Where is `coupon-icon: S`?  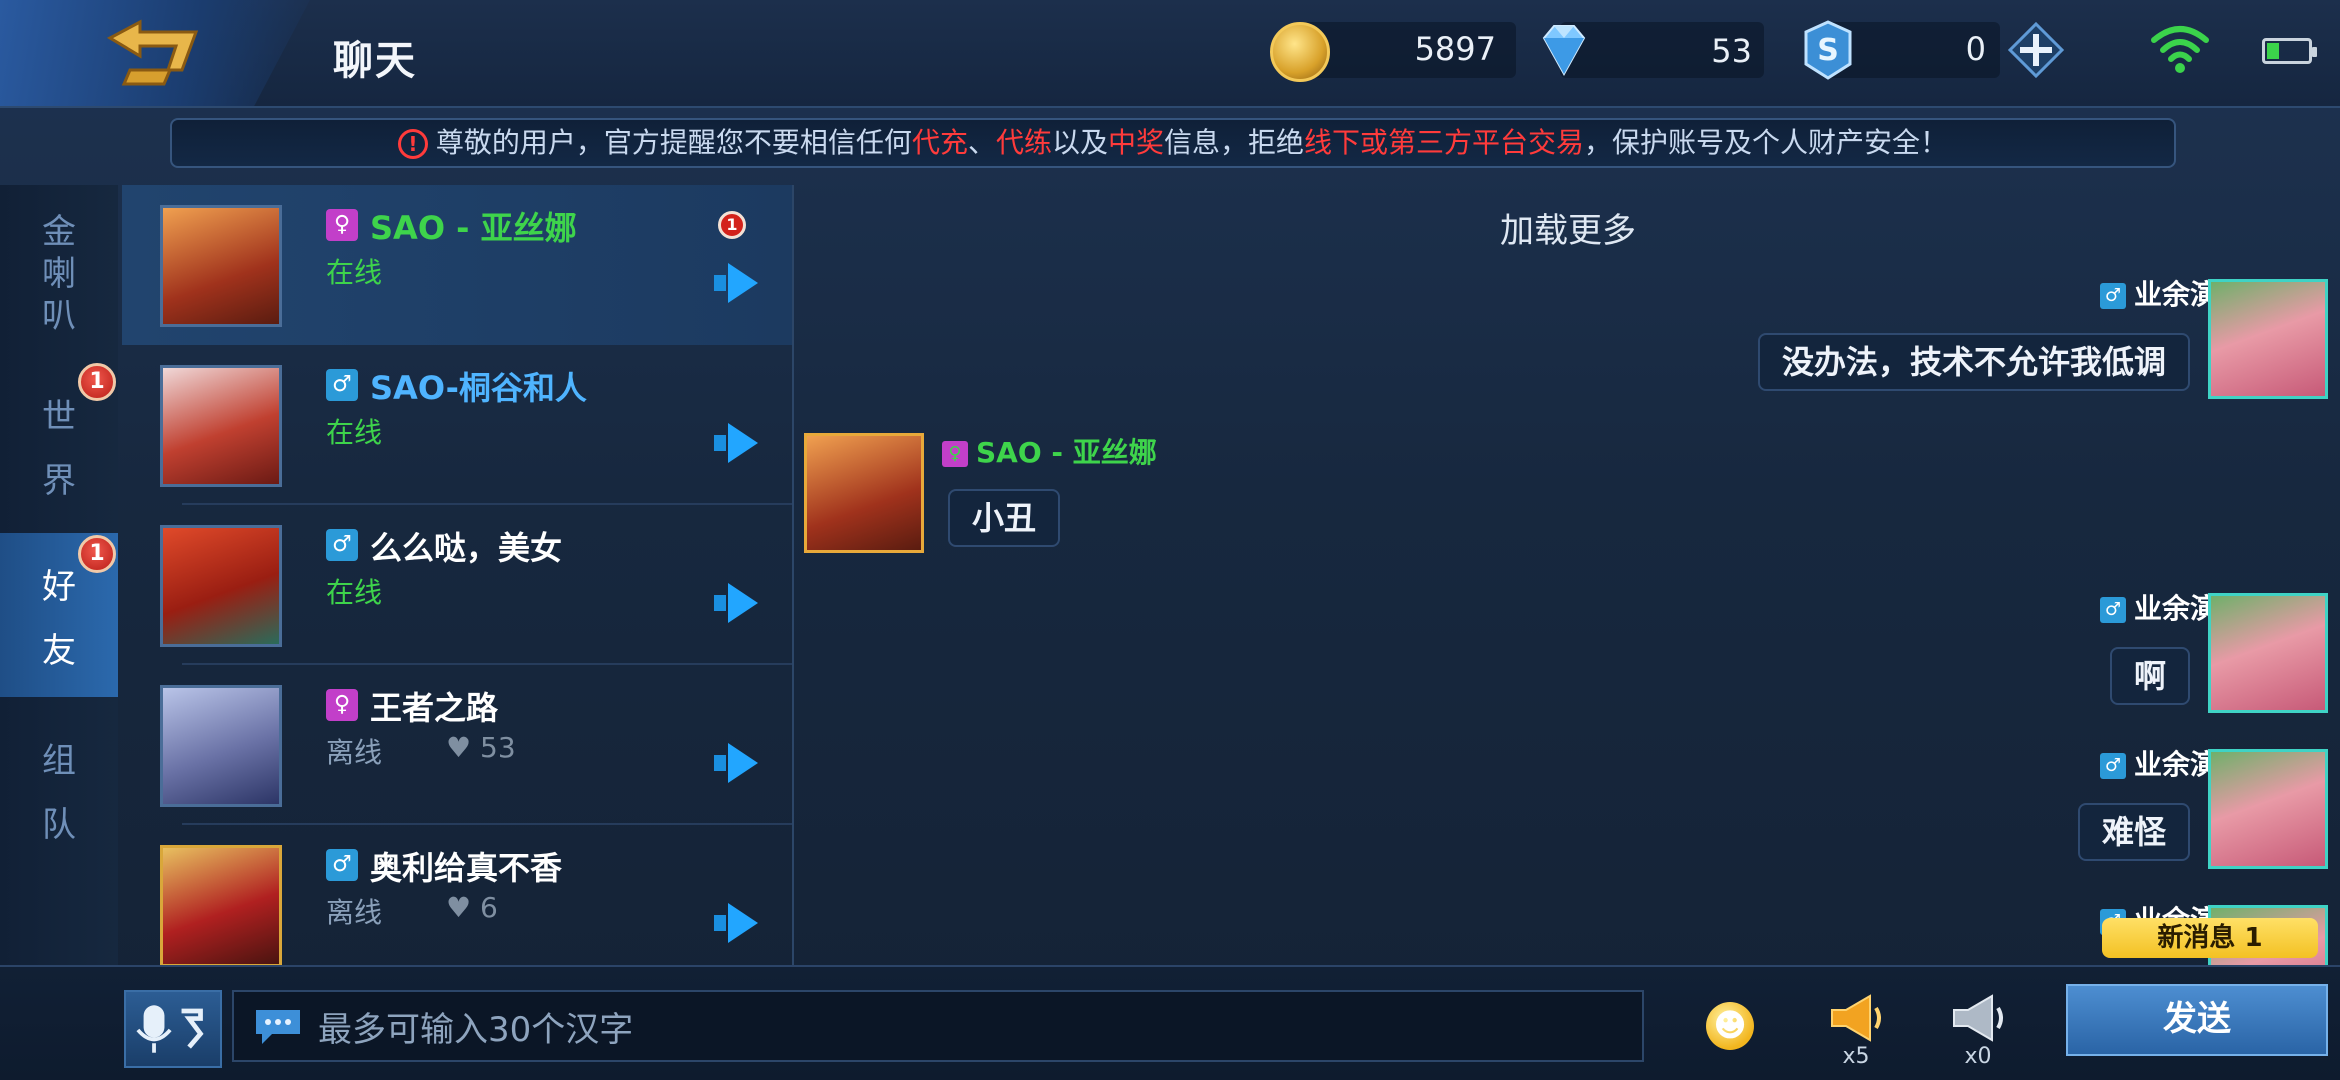 coupon-icon: S is located at coordinates (1828, 50).